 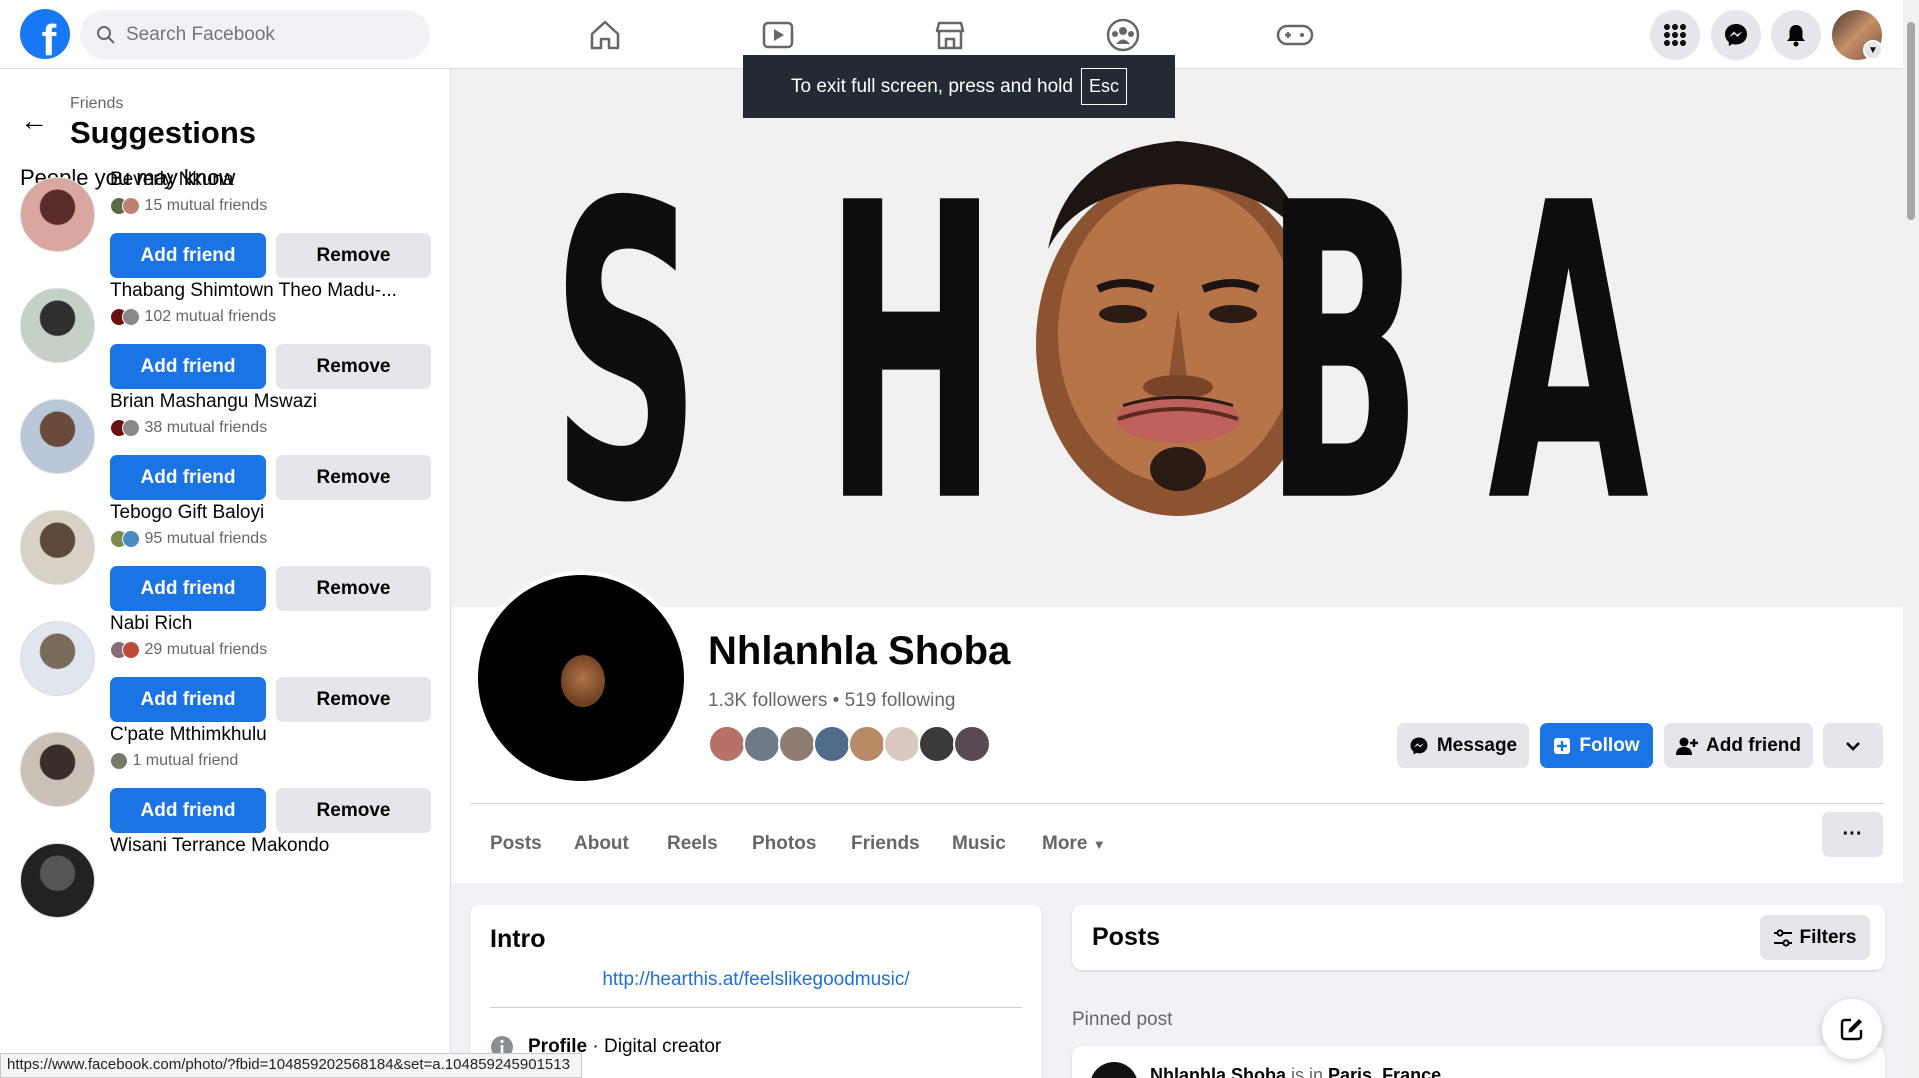 What do you see at coordinates (654, 1046) in the screenshot?
I see `profile-category: · Digital creator` at bounding box center [654, 1046].